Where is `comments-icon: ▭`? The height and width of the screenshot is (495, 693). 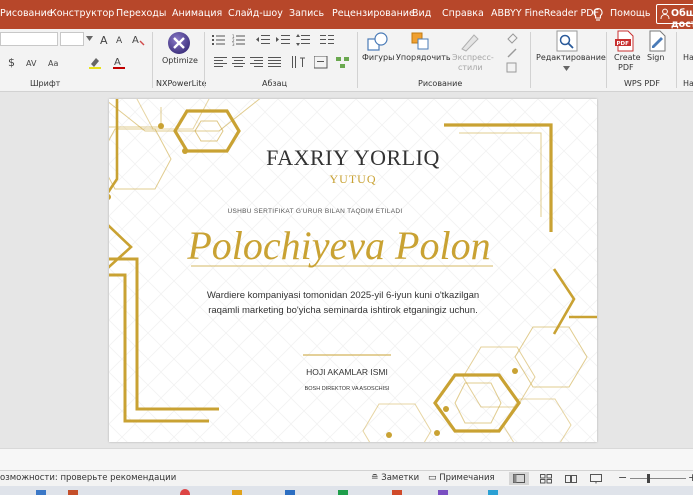
comments-icon: ▭ is located at coordinates (432, 478).